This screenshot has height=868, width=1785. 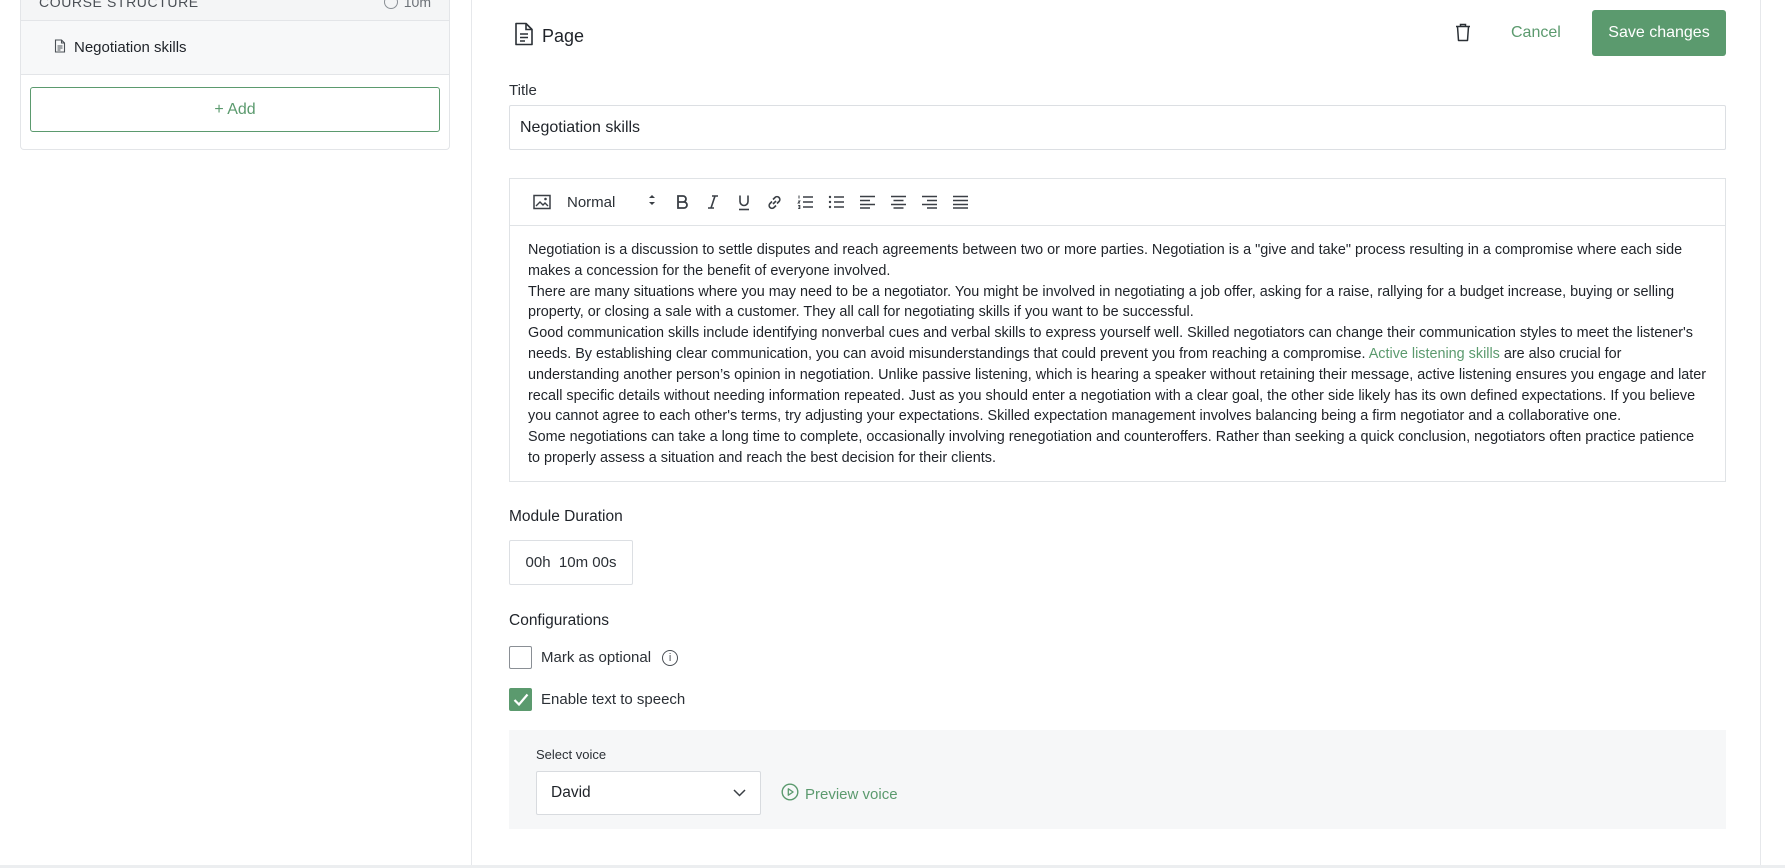 I want to click on sort-arrows-icon, so click(x=652, y=202).